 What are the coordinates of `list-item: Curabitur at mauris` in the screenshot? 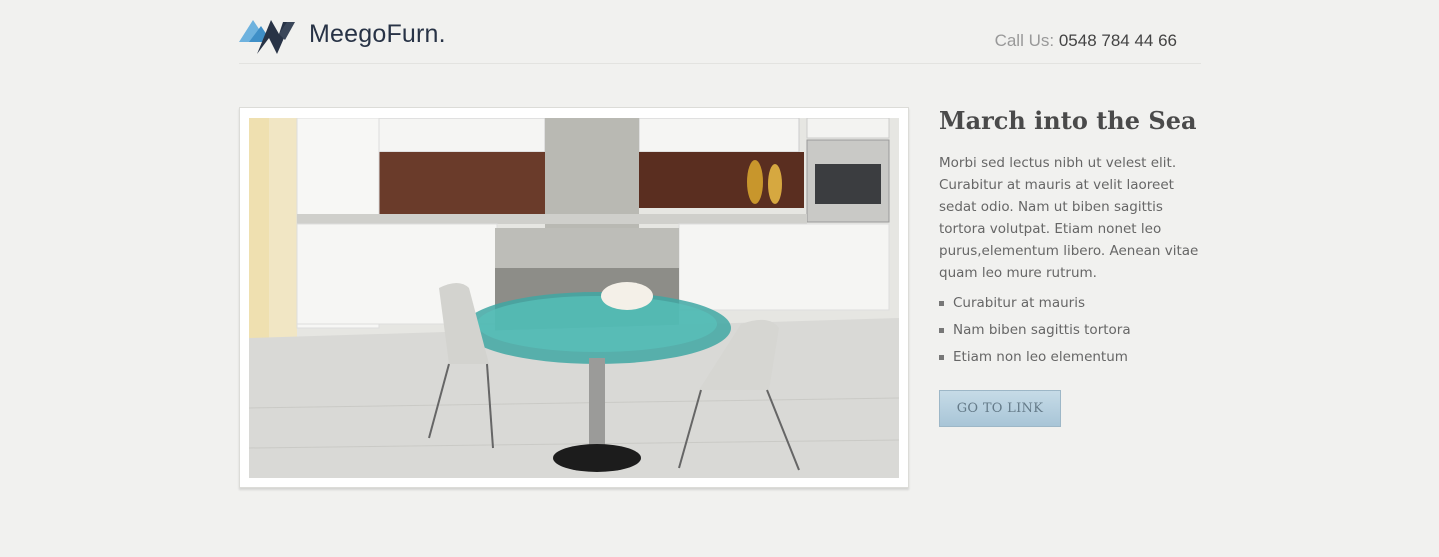 It's located at (1070, 303).